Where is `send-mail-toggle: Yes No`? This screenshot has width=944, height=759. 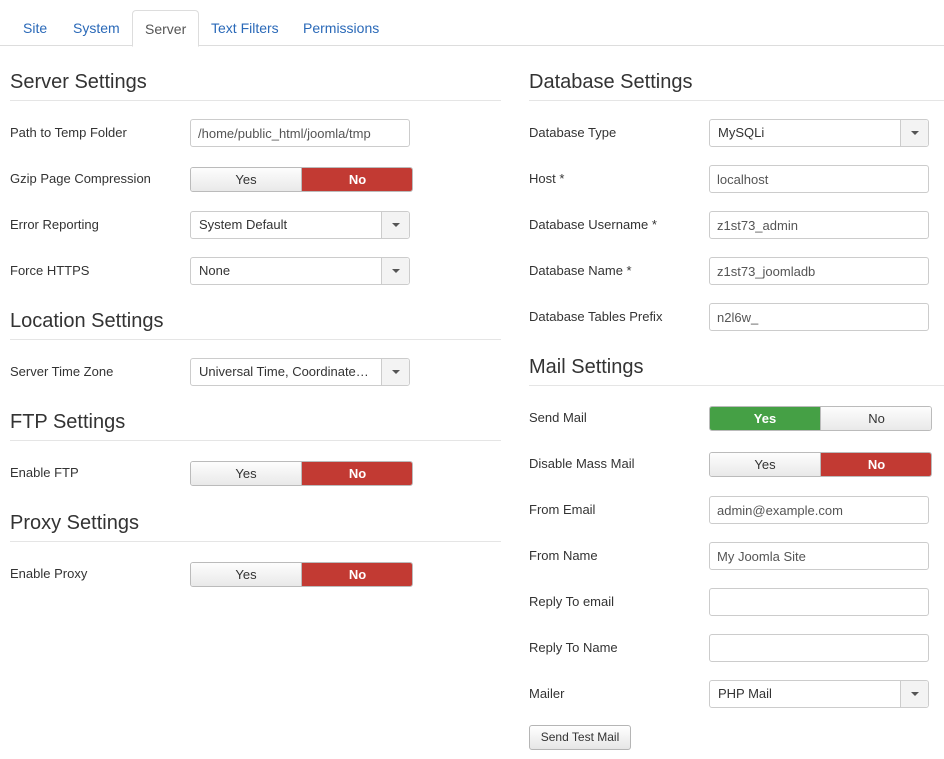
send-mail-toggle: Yes No is located at coordinates (820, 418).